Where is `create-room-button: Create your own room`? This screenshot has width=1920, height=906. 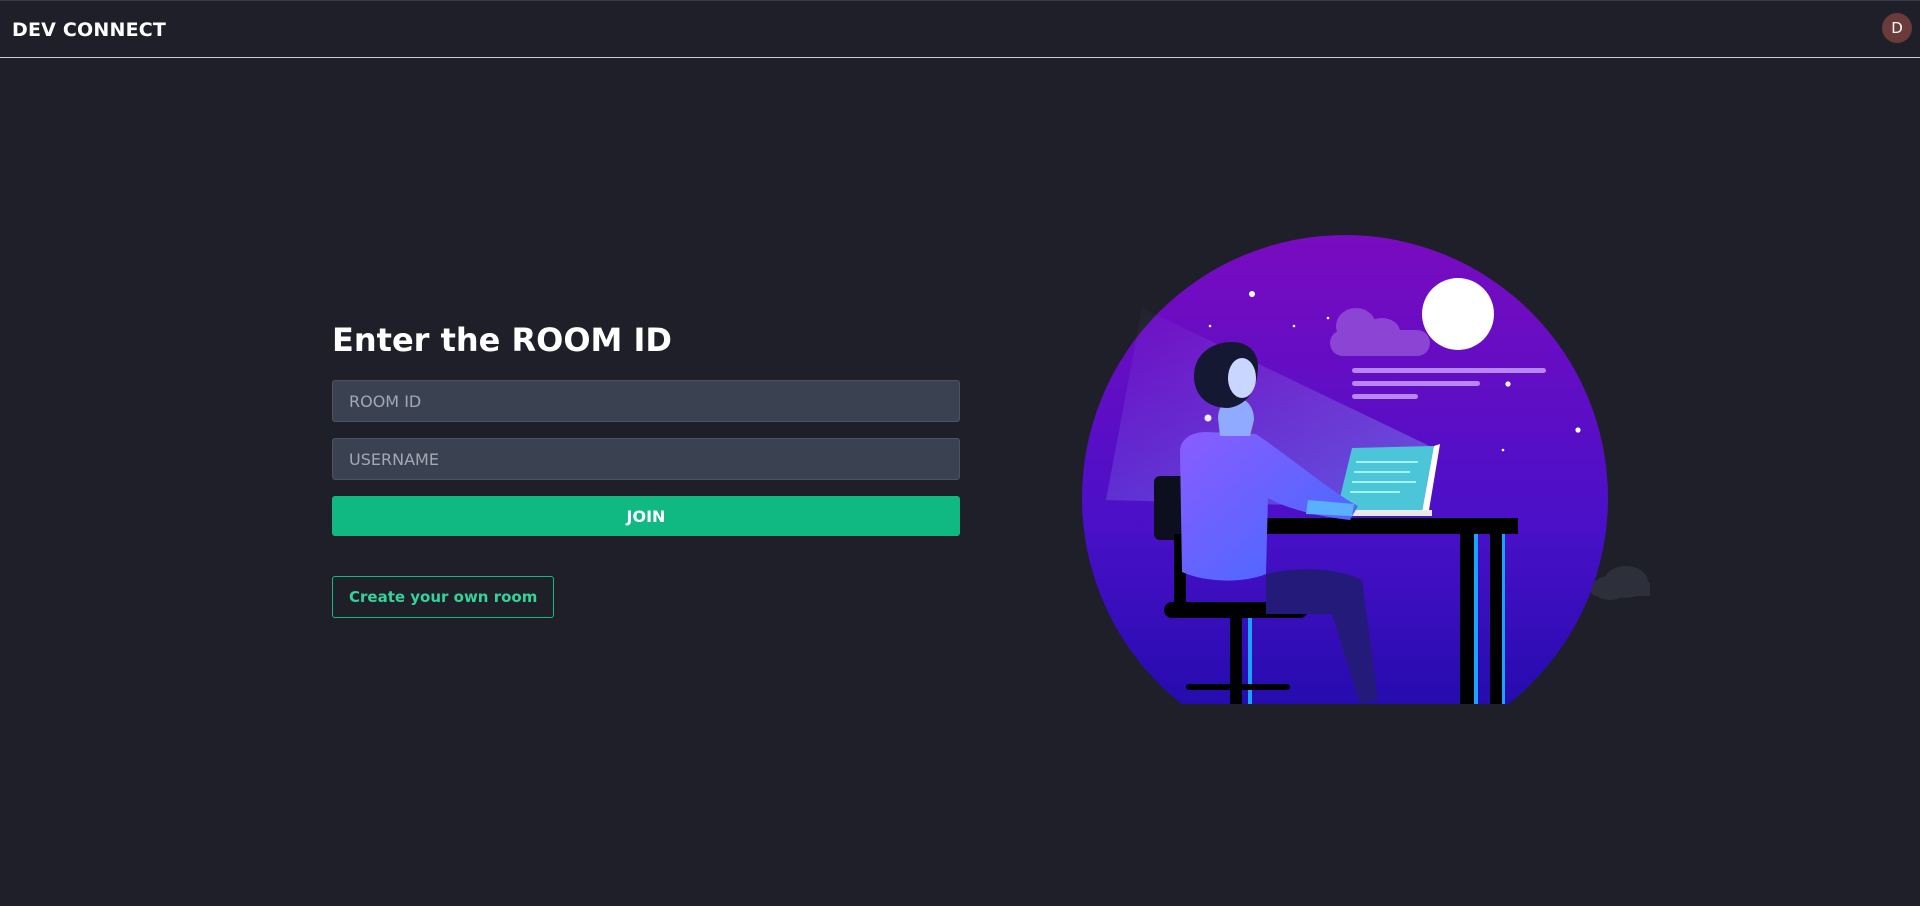 create-room-button: Create your own room is located at coordinates (443, 597).